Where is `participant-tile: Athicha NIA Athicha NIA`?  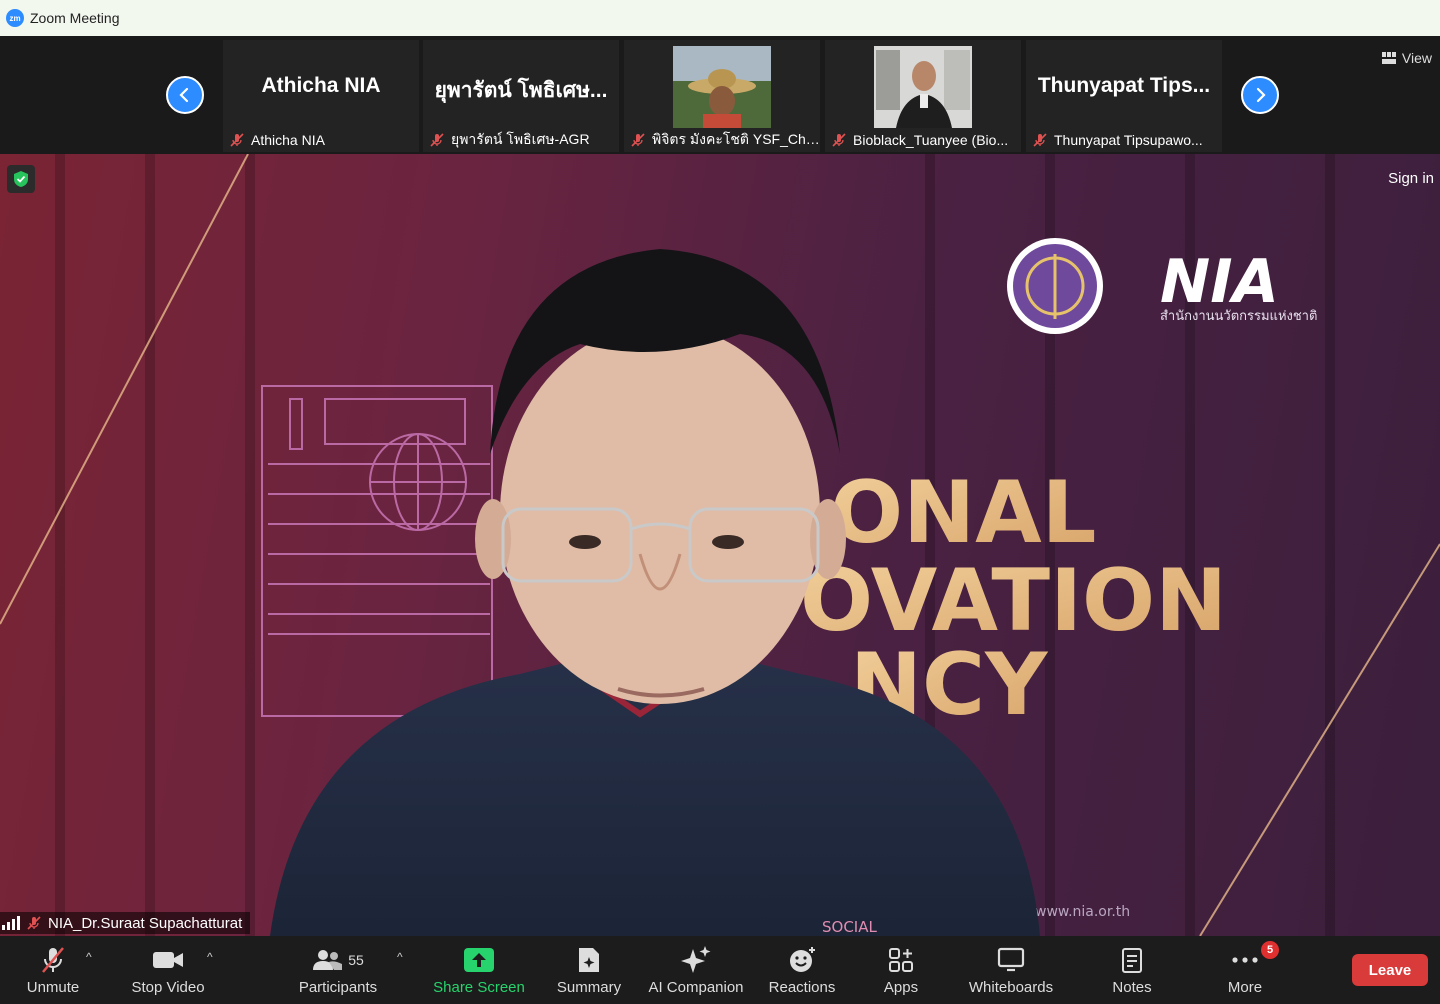 participant-tile: Athicha NIA Athicha NIA is located at coordinates (321, 96).